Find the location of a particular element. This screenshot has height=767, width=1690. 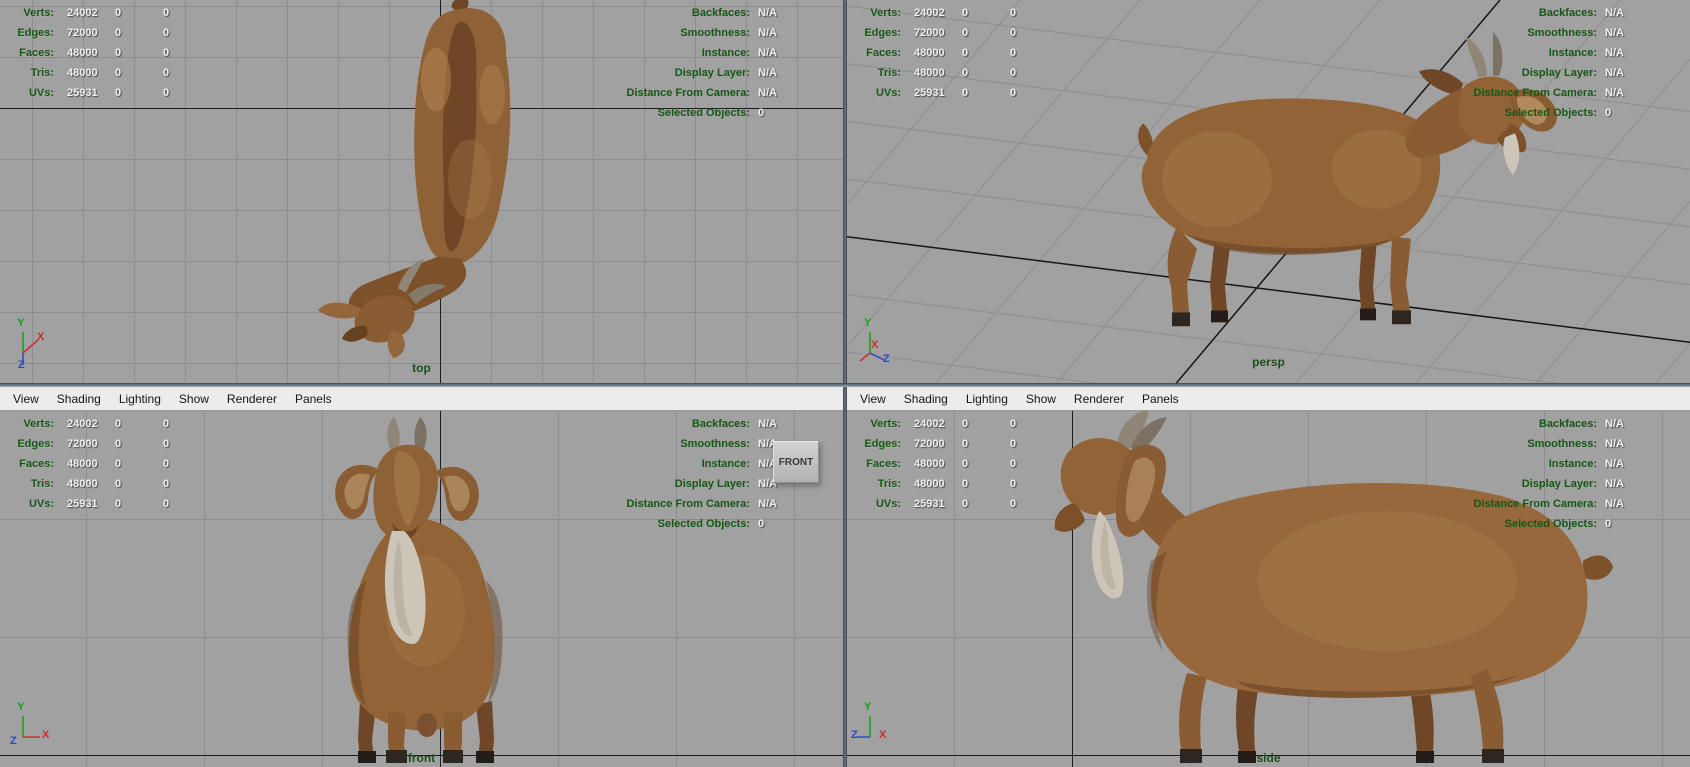

hud-stat-value-1: 25931 is located at coordinates (82, 93).